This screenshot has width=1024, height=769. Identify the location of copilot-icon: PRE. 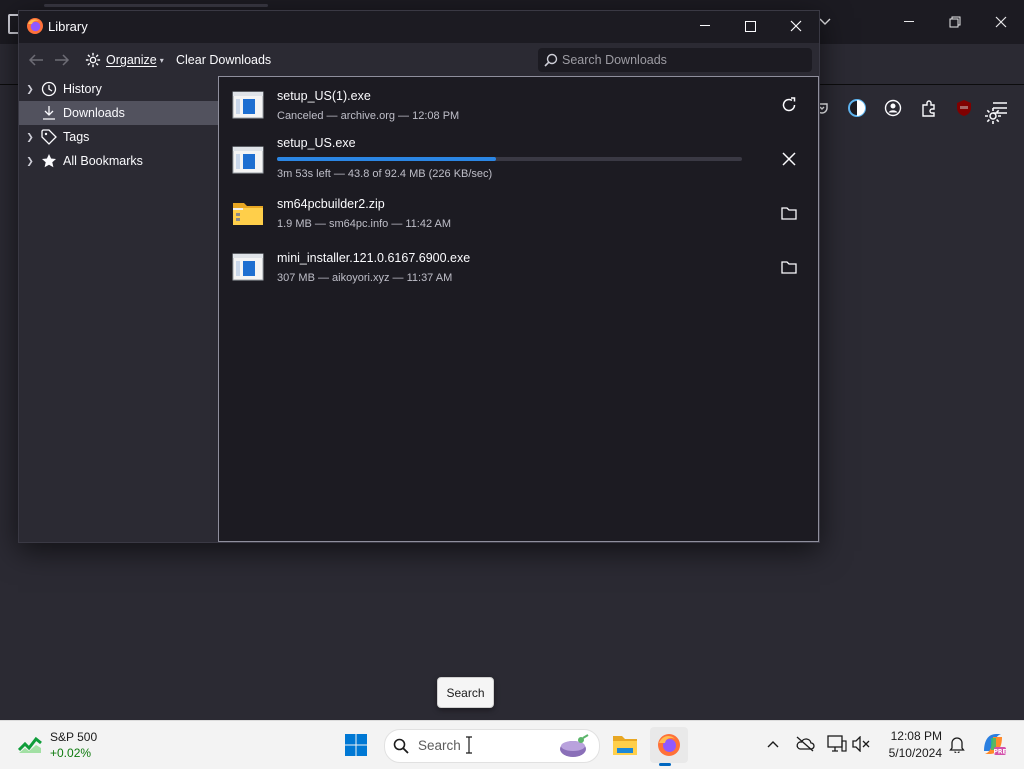
(993, 744).